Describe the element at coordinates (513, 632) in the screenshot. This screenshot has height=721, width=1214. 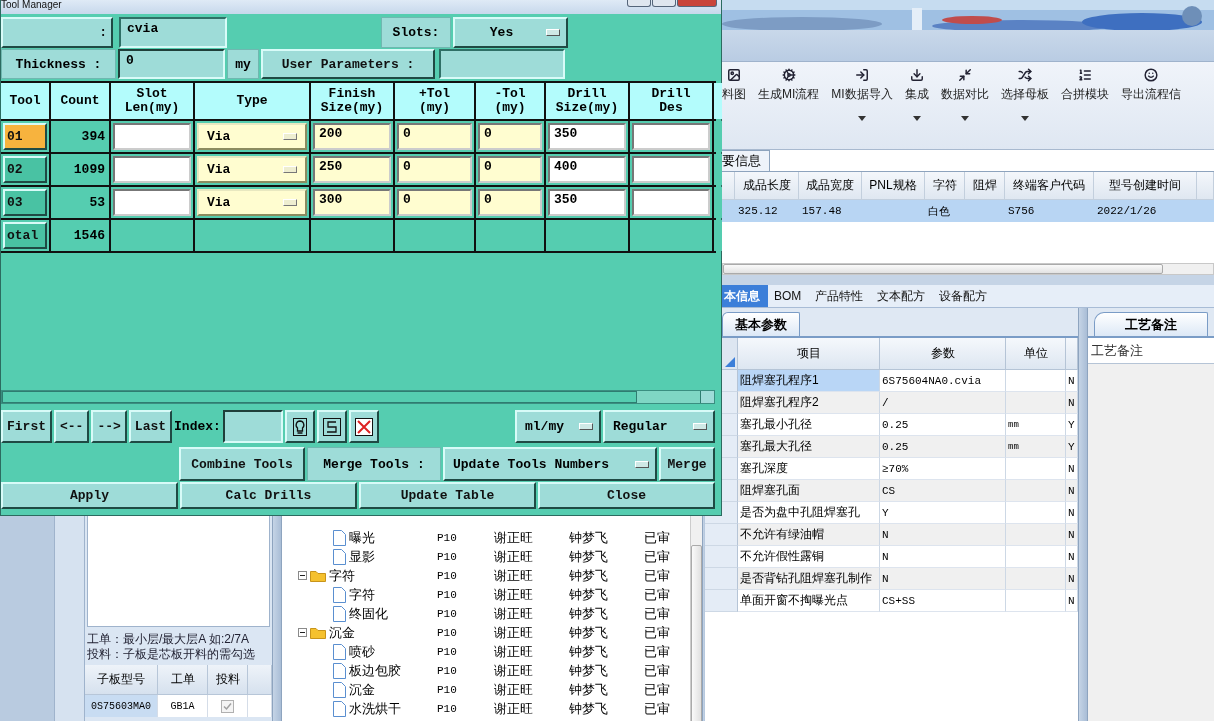
I see `table-cell: 谢正旺` at that location.